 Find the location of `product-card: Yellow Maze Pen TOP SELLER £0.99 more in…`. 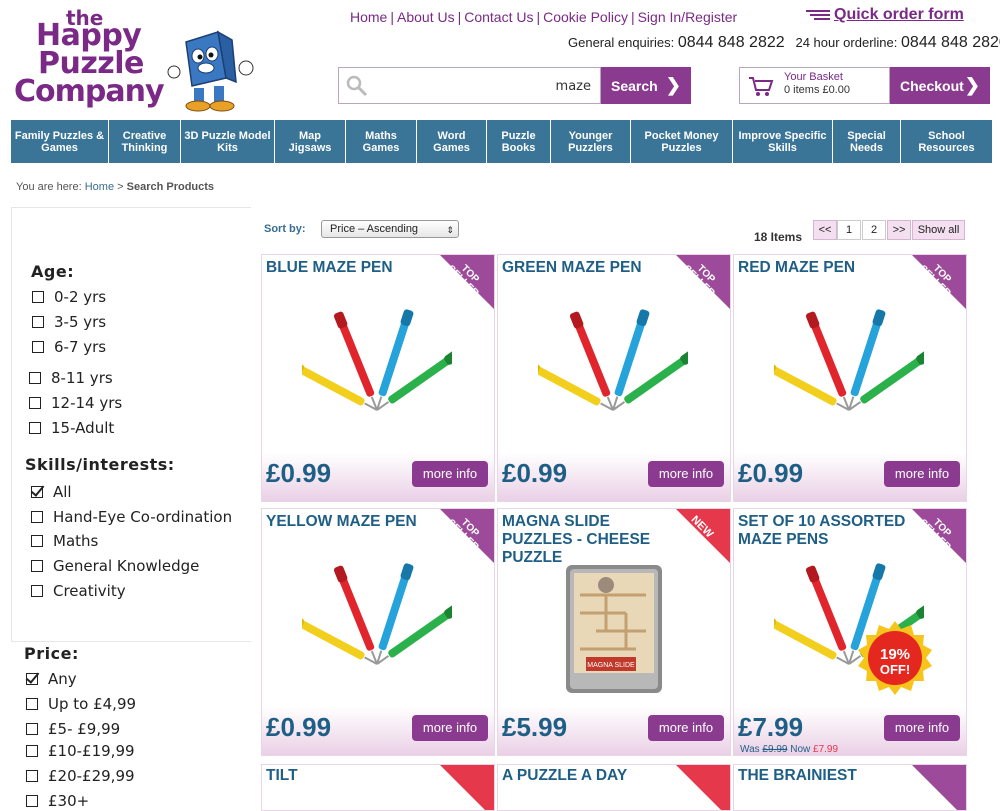

product-card: Yellow Maze Pen TOP SELLER £0.99 more in… is located at coordinates (378, 632).